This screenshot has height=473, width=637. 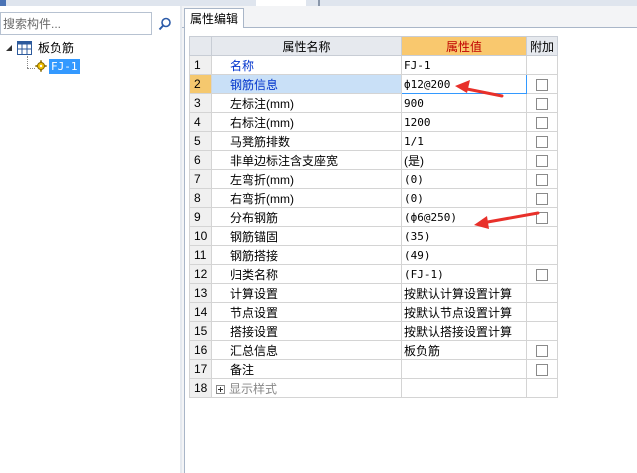 I want to click on property-row: 6 非单边标注含支座宽 (是), so click(x=373, y=160).